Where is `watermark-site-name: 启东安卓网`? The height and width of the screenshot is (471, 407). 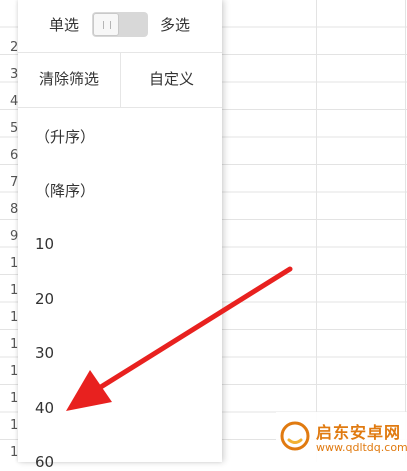 watermark-site-name: 启东安卓网 is located at coordinates (359, 432).